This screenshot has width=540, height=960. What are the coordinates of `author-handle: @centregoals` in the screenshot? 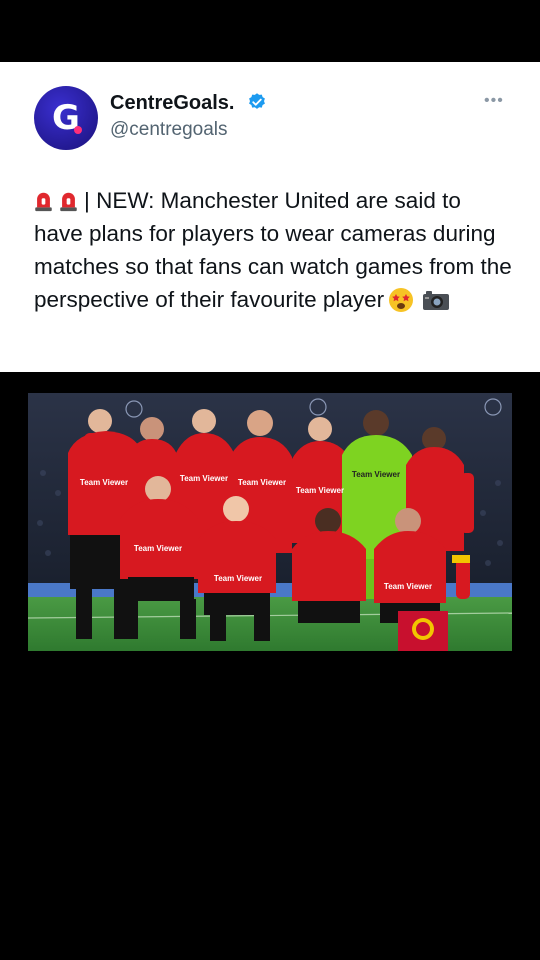 It's located at (169, 130).